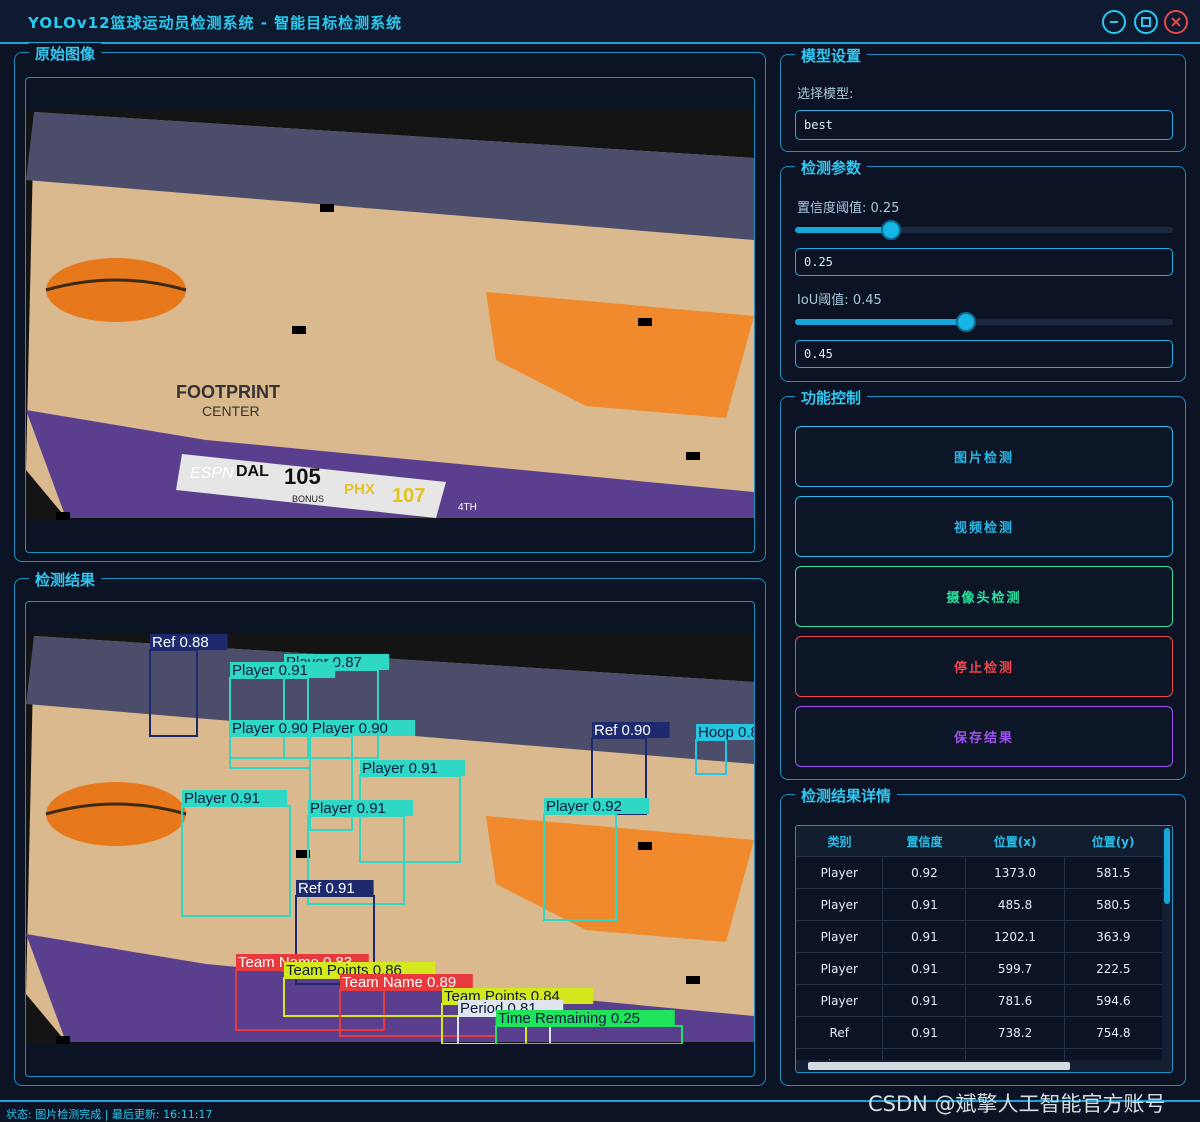 The image size is (1200, 1122). Describe the element at coordinates (984, 456) in the screenshot. I see `image-detect-button: 图片检测` at that location.